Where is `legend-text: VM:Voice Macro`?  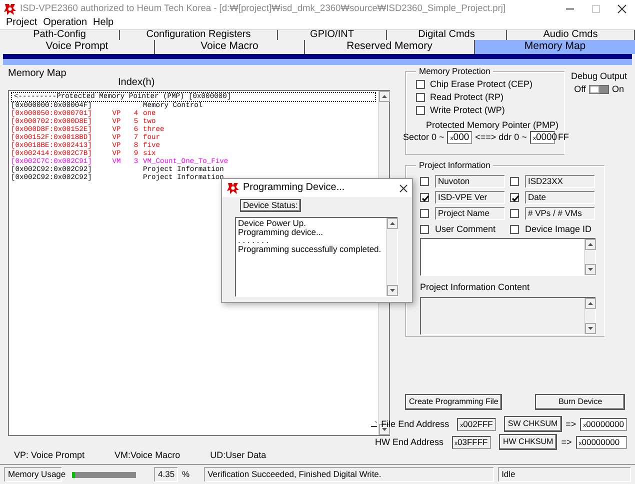 legend-text: VM:Voice Macro is located at coordinates (147, 455).